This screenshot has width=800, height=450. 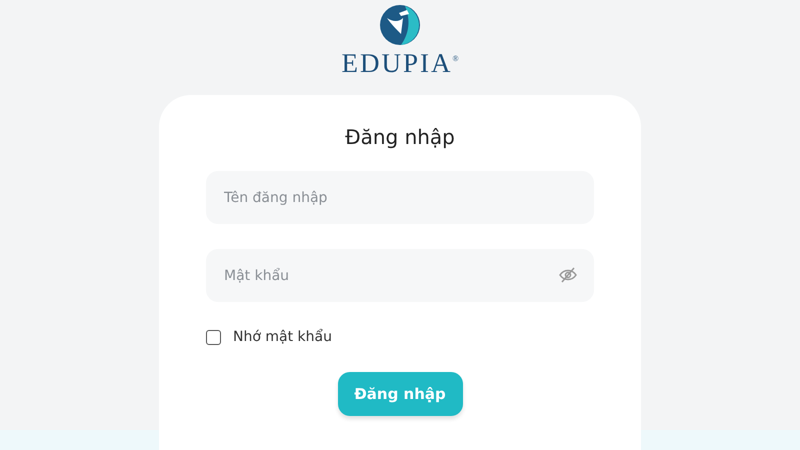 What do you see at coordinates (400, 197) in the screenshot?
I see `username-field: Tên đăng nhập` at bounding box center [400, 197].